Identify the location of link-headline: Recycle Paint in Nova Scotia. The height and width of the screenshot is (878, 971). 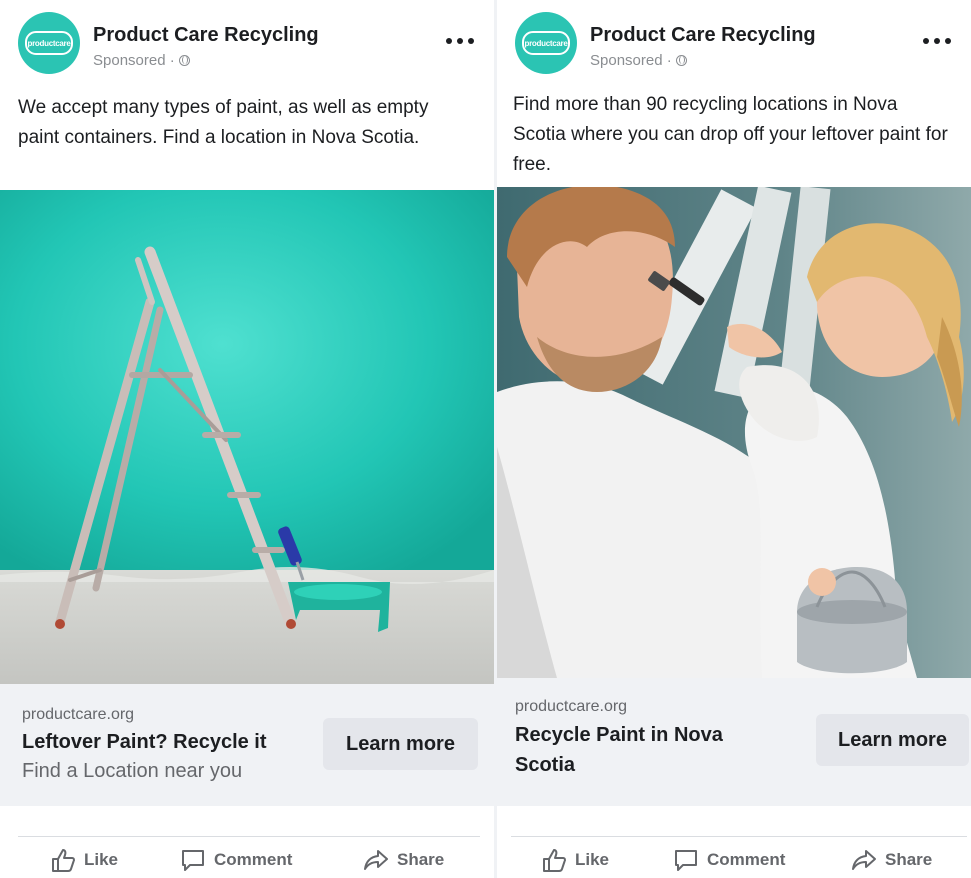
(650, 750).